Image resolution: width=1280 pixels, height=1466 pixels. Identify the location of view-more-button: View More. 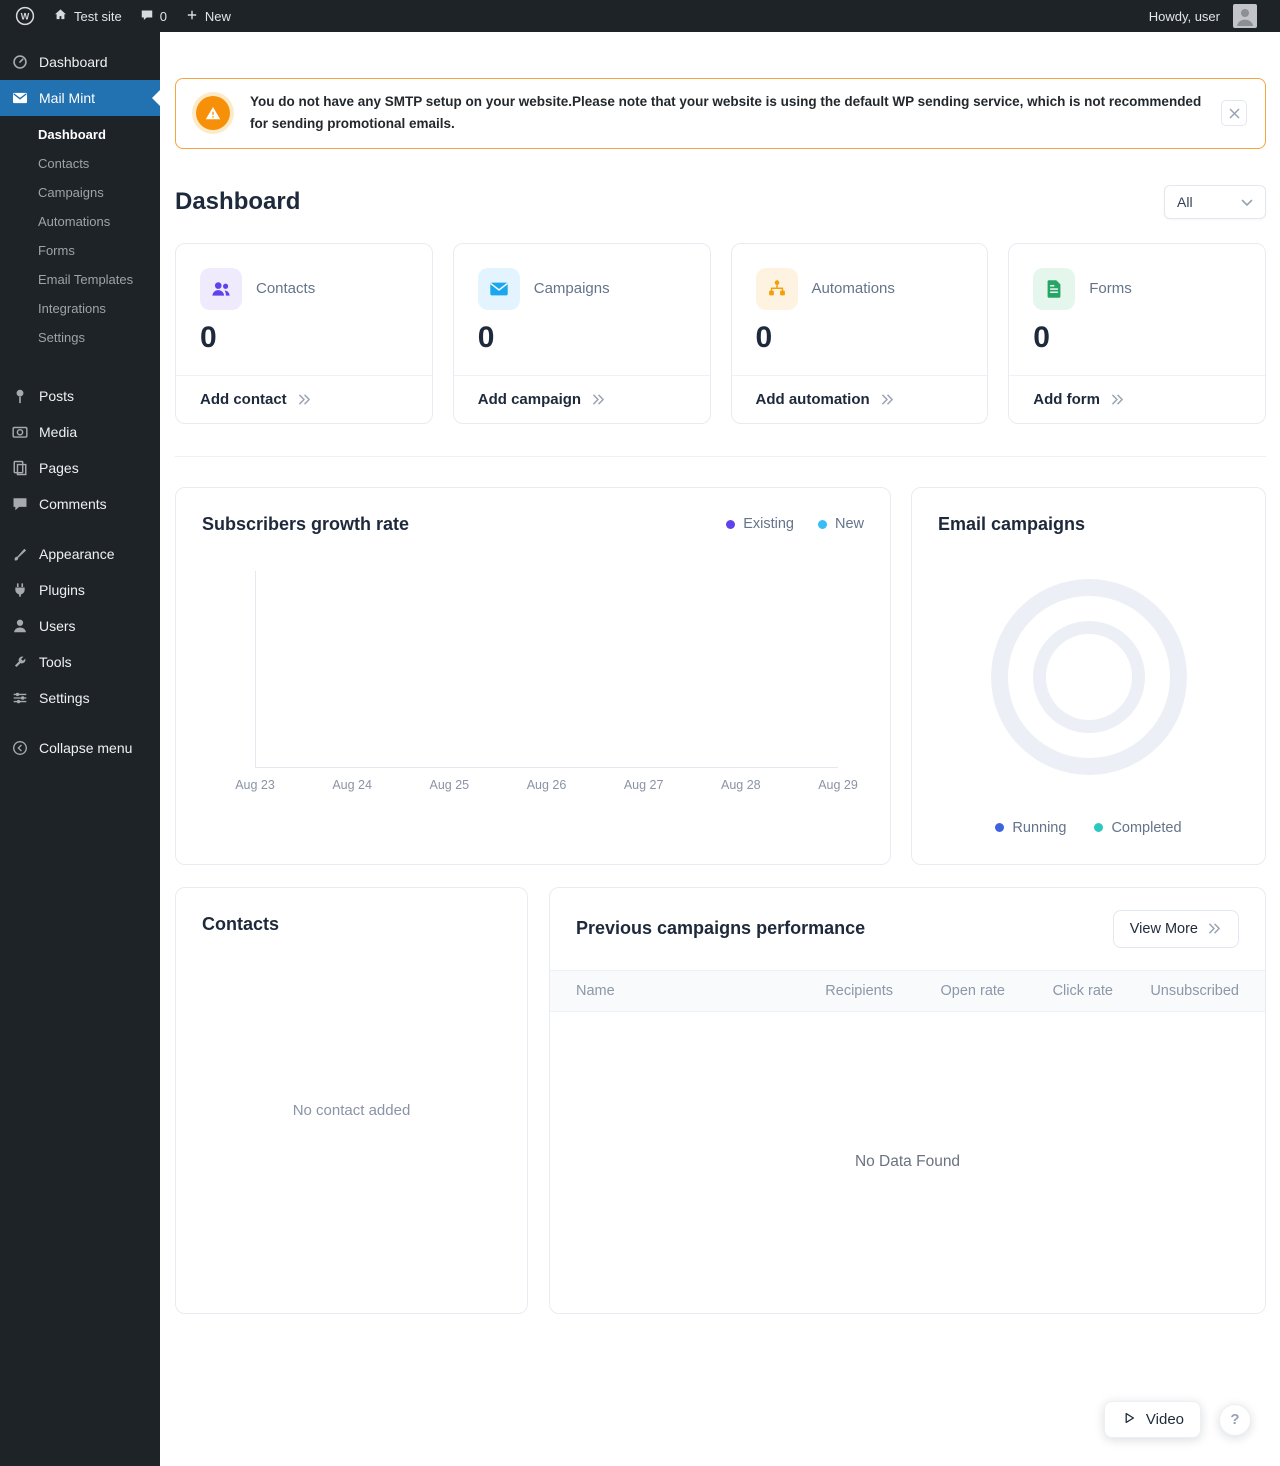
(1175, 928).